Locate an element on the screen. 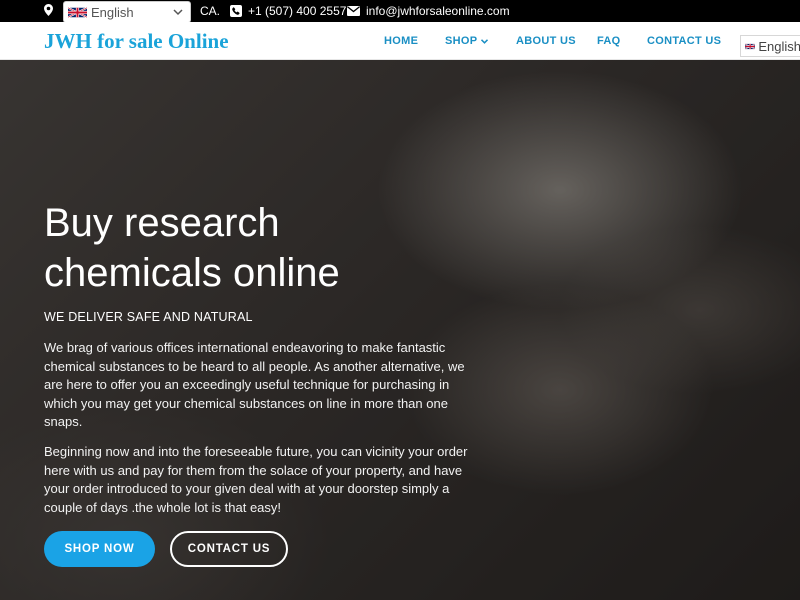  address-text: CA. is located at coordinates (210, 11).